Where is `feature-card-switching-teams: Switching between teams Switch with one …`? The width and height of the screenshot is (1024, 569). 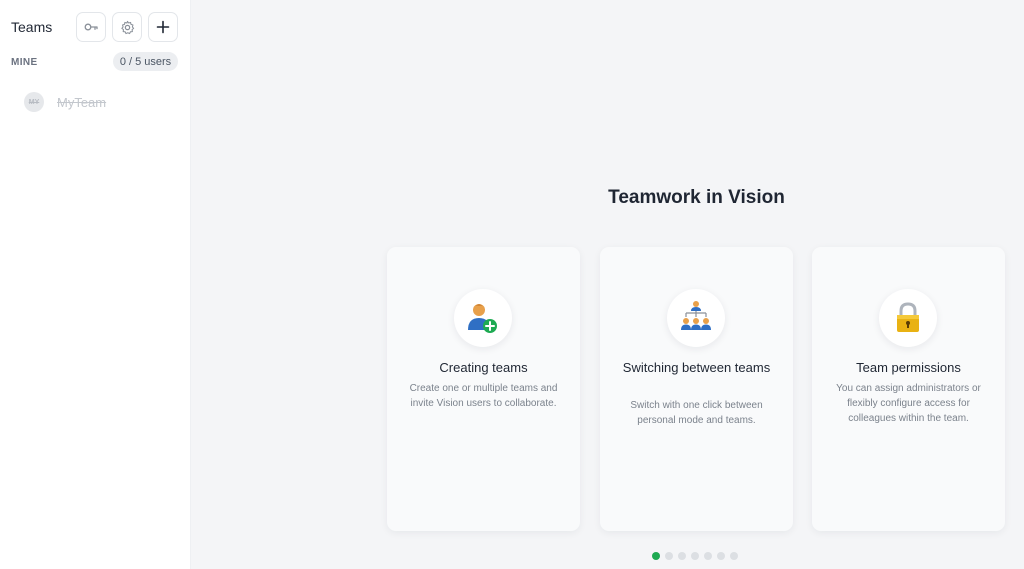
feature-card-switching-teams: Switching between teams Switch with one … is located at coordinates (696, 389).